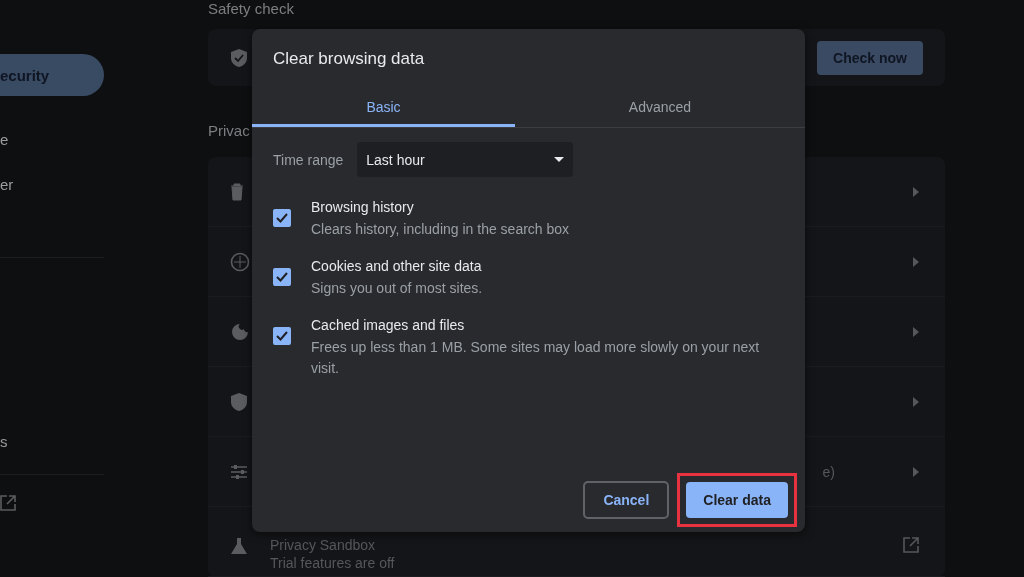  Describe the element at coordinates (363, 207) in the screenshot. I see `option-title: Browsing history` at that location.